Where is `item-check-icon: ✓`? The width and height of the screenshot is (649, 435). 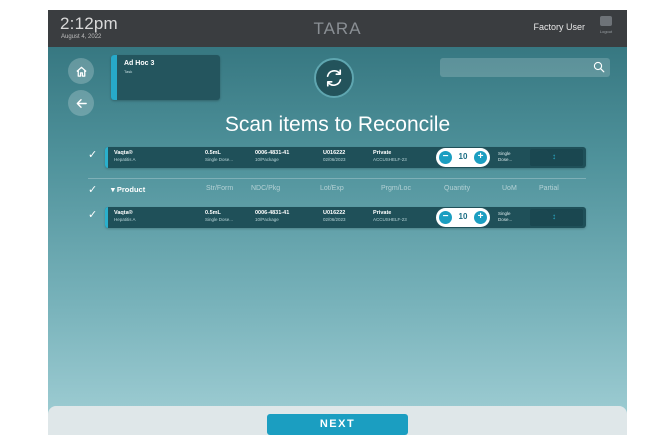 item-check-icon: ✓ is located at coordinates (92, 214).